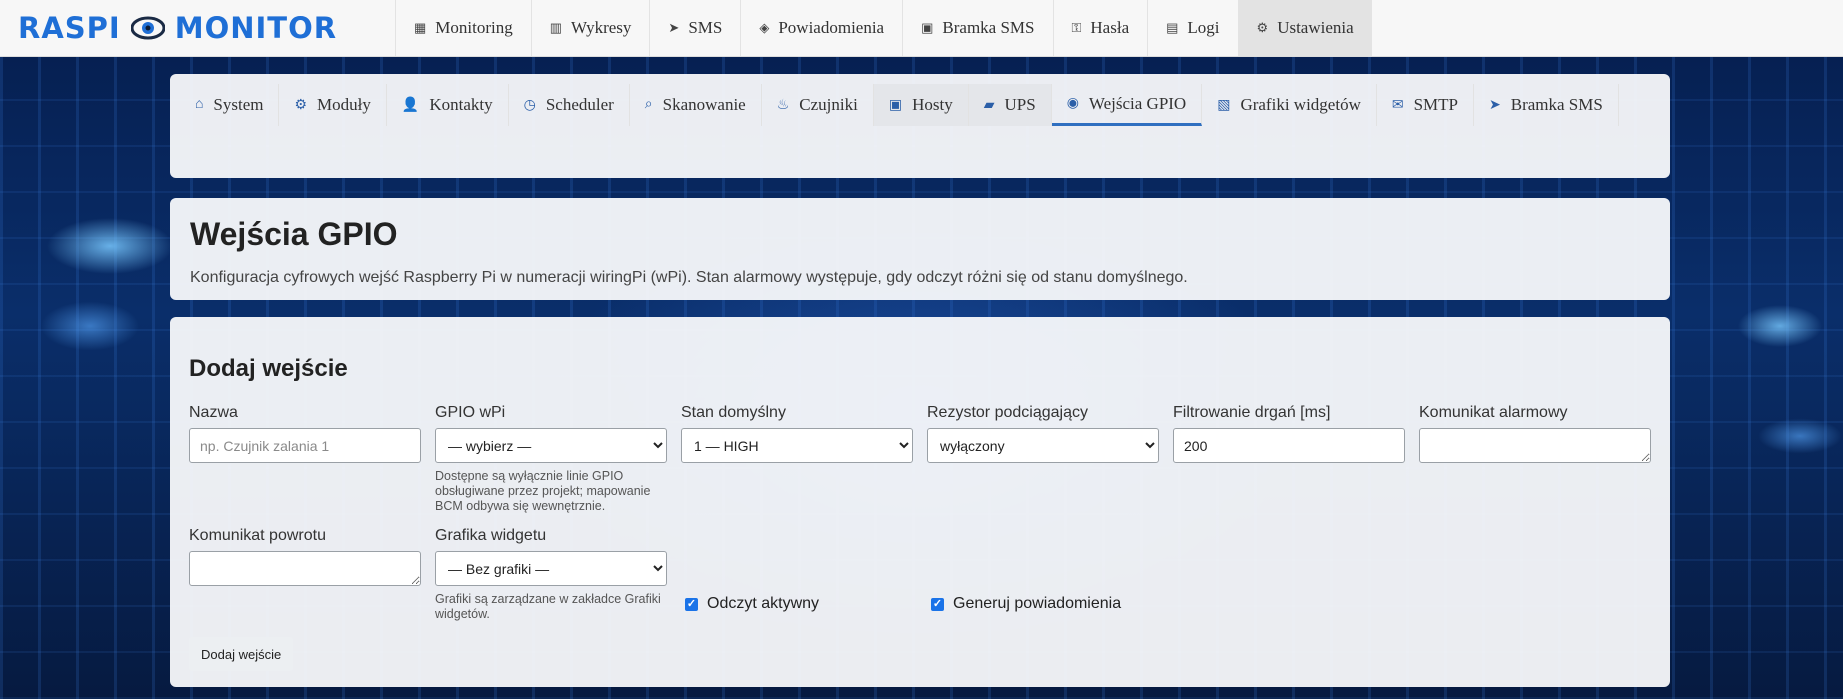 This screenshot has height=699, width=1843. What do you see at coordinates (783, 105) in the screenshot?
I see `sensor-icon: ♨` at bounding box center [783, 105].